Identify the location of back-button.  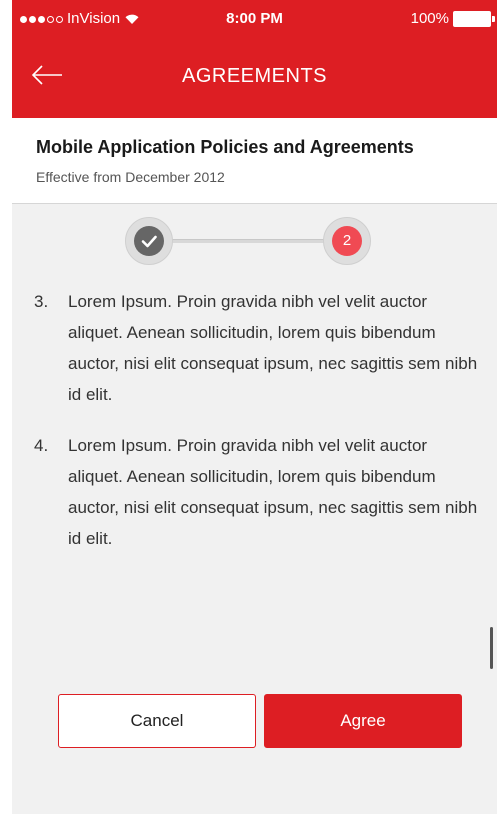
(50, 80).